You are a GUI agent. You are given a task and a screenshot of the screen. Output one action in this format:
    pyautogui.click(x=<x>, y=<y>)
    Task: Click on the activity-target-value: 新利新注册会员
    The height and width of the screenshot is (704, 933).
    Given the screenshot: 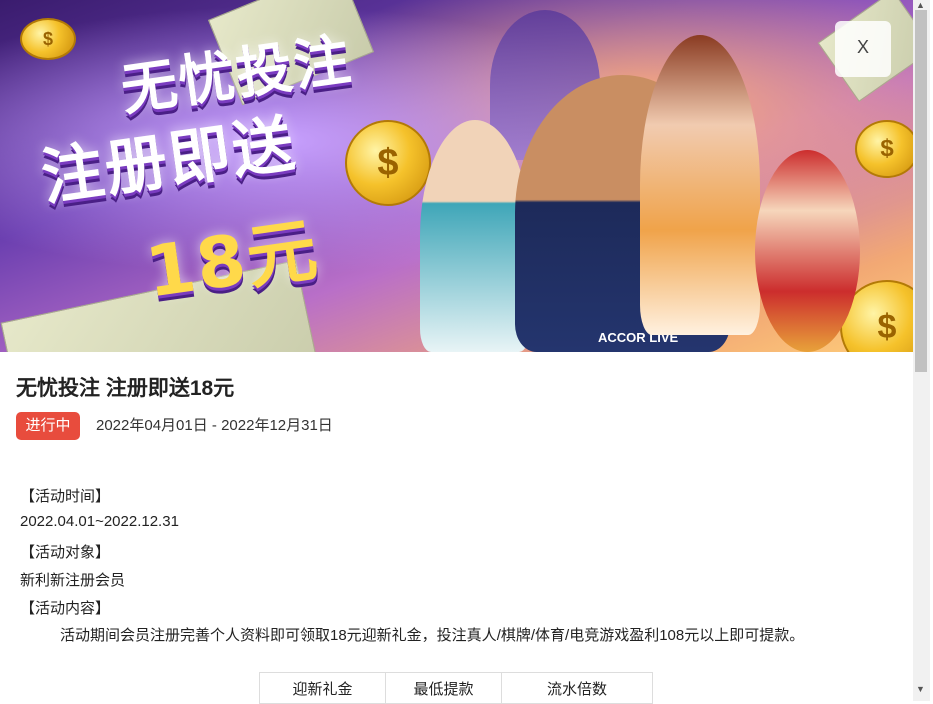 What is the action you would take?
    pyautogui.click(x=73, y=580)
    